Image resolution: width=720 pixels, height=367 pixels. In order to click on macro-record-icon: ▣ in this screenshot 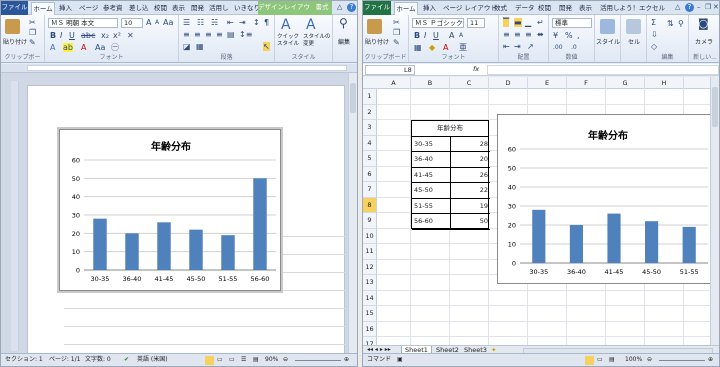, I will do `click(400, 360)`.